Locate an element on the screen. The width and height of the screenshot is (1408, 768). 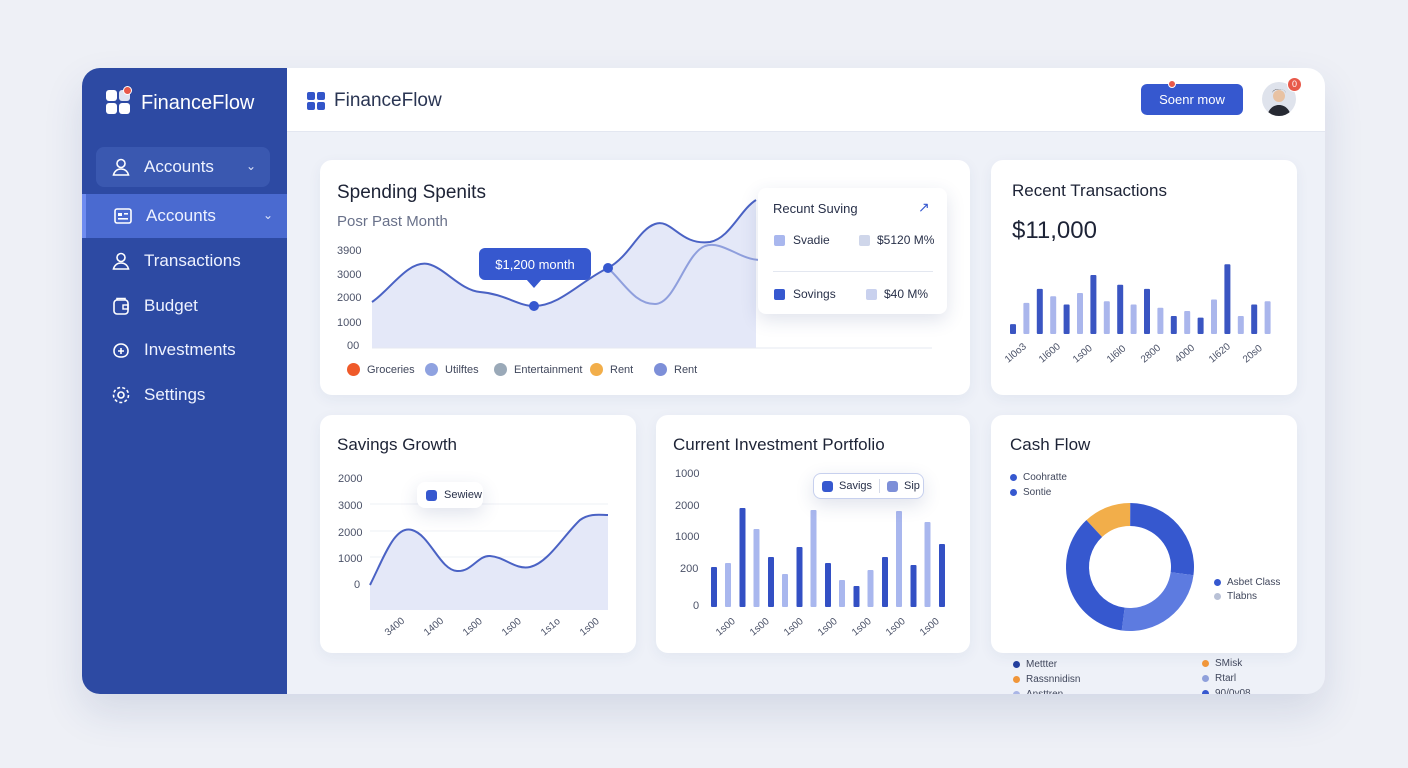
tooltip-label: Savigs is located at coordinates (856, 486).